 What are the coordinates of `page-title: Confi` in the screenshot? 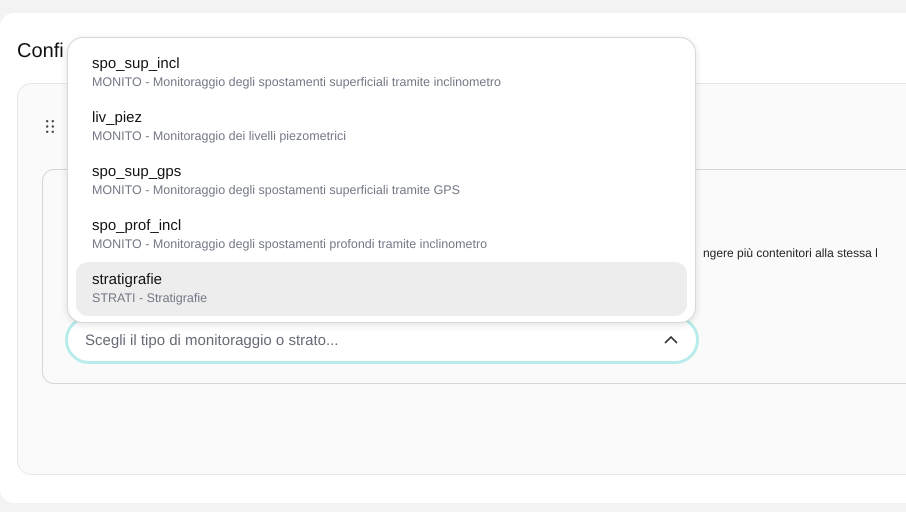 It's located at (41, 51).